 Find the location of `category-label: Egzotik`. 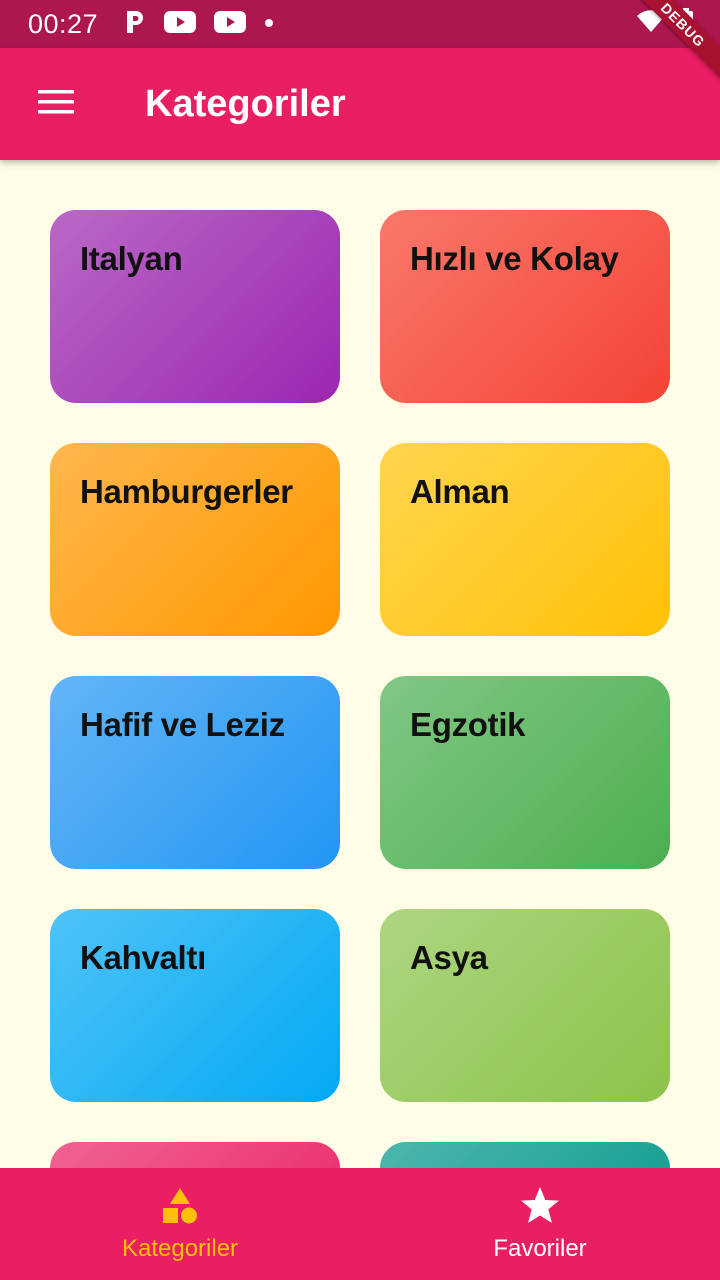

category-label: Egzotik is located at coordinates (468, 724).